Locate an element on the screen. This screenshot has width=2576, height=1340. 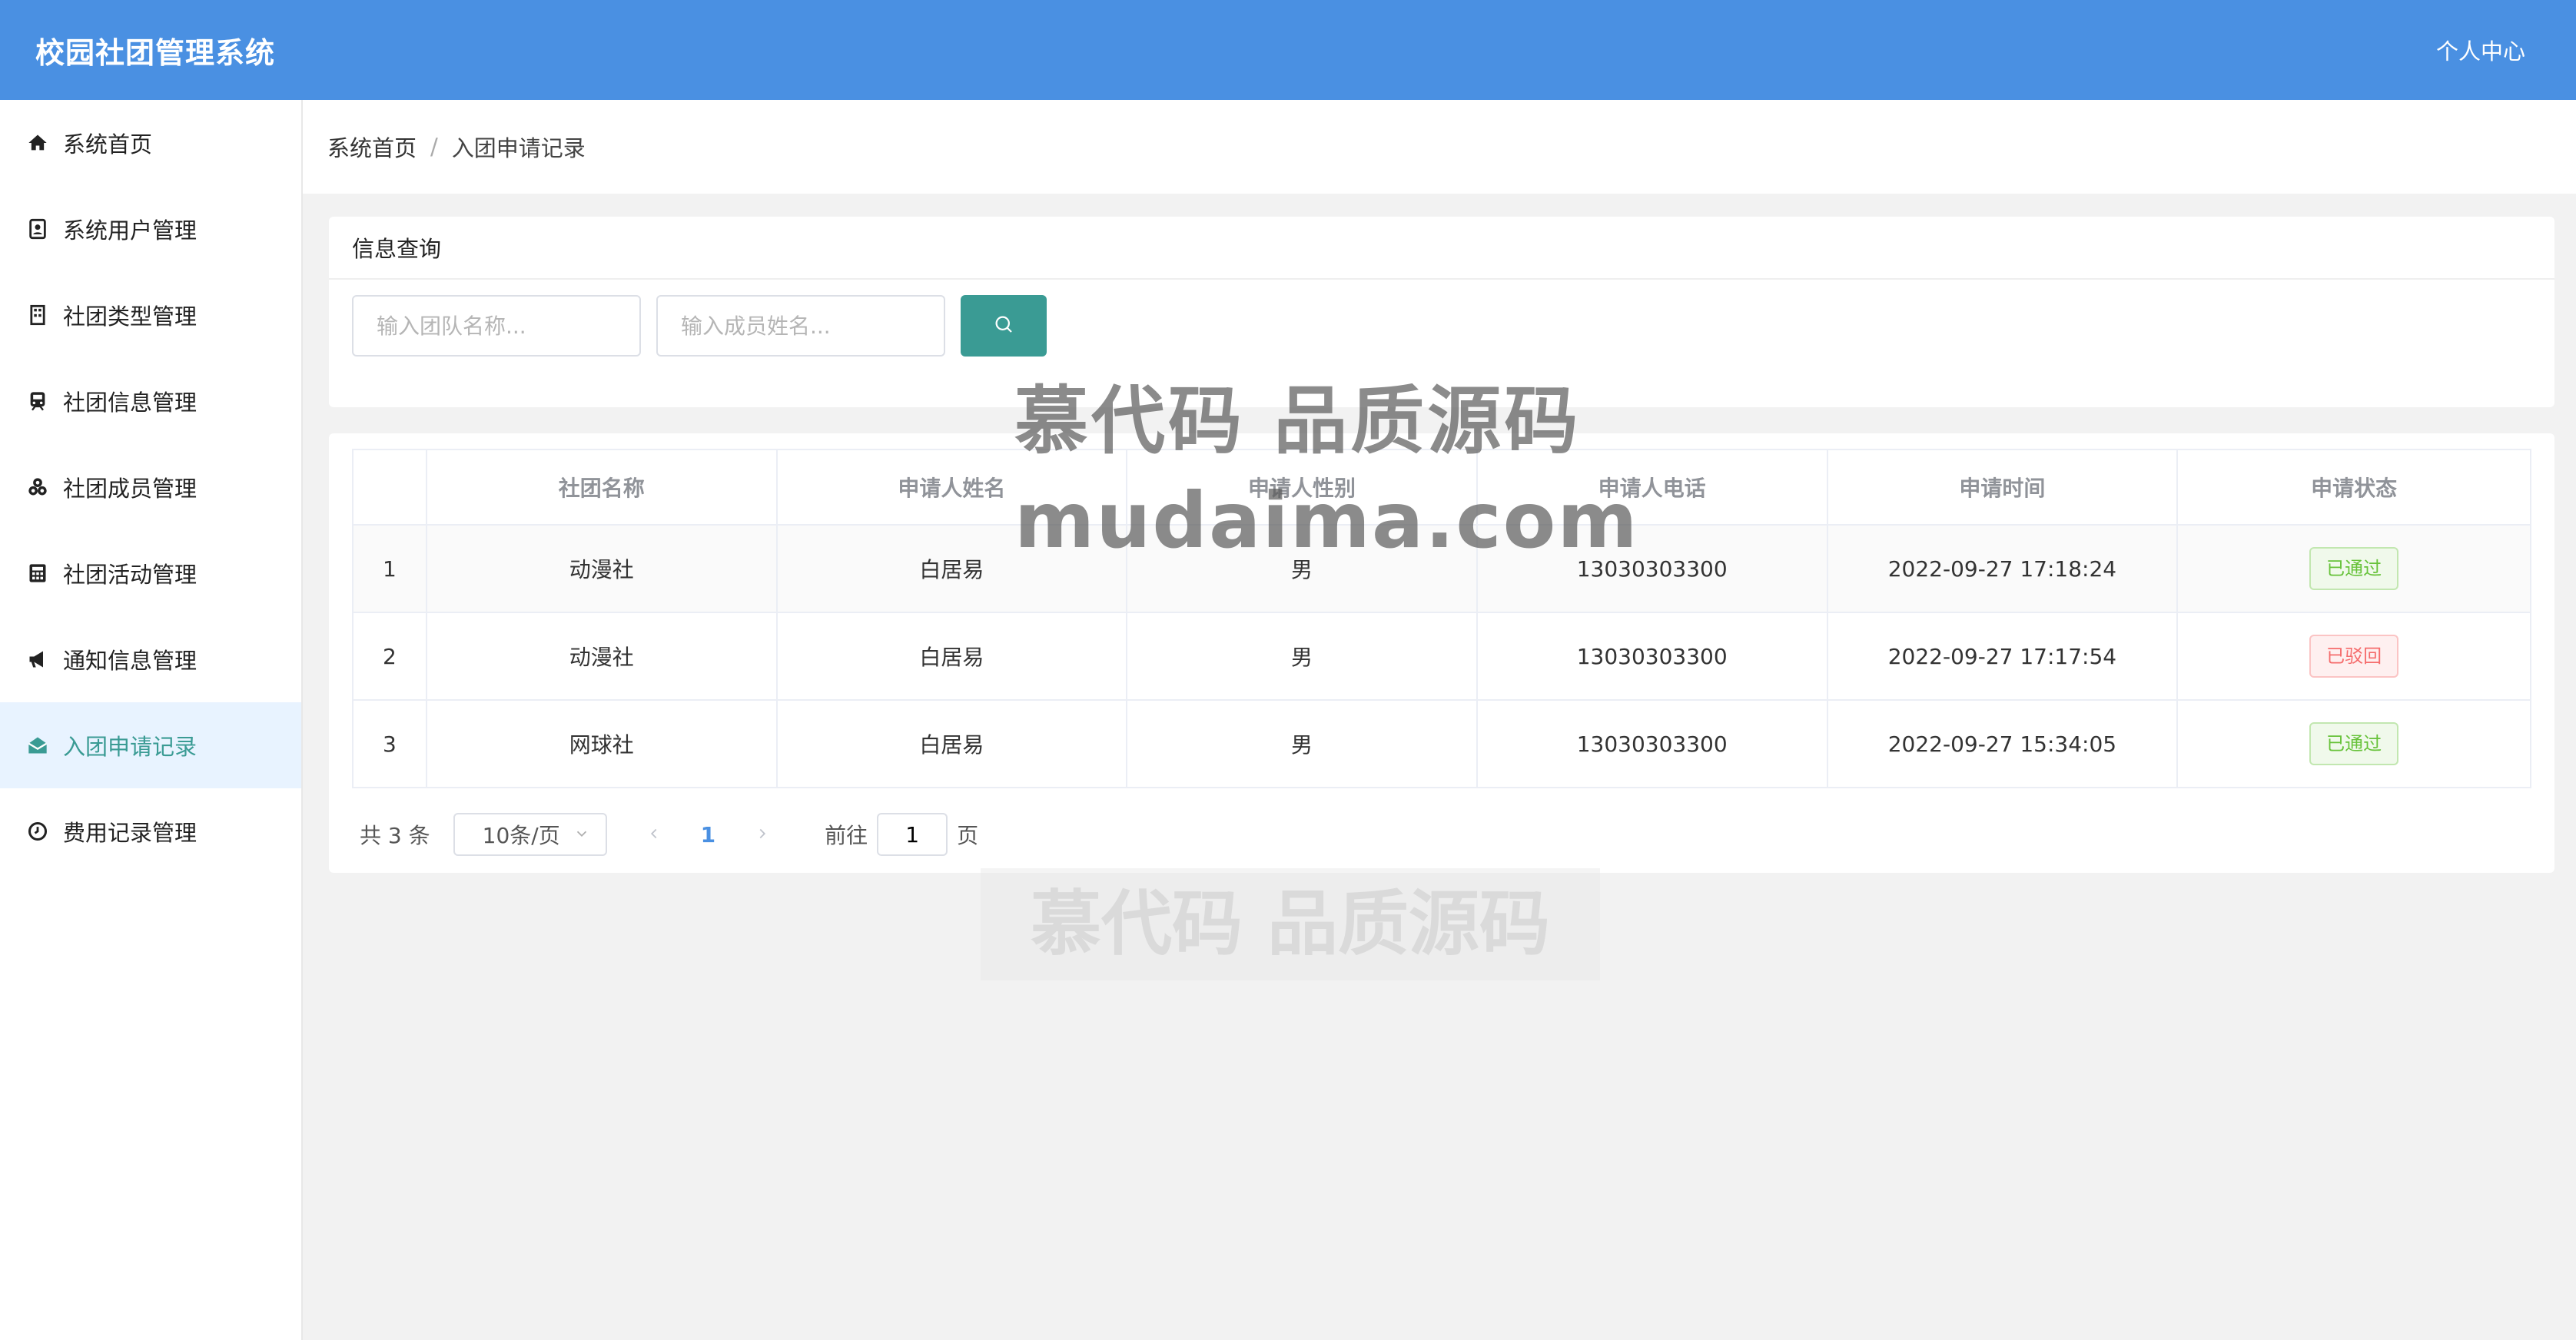
cell-index: 3 is located at coordinates (389, 743).